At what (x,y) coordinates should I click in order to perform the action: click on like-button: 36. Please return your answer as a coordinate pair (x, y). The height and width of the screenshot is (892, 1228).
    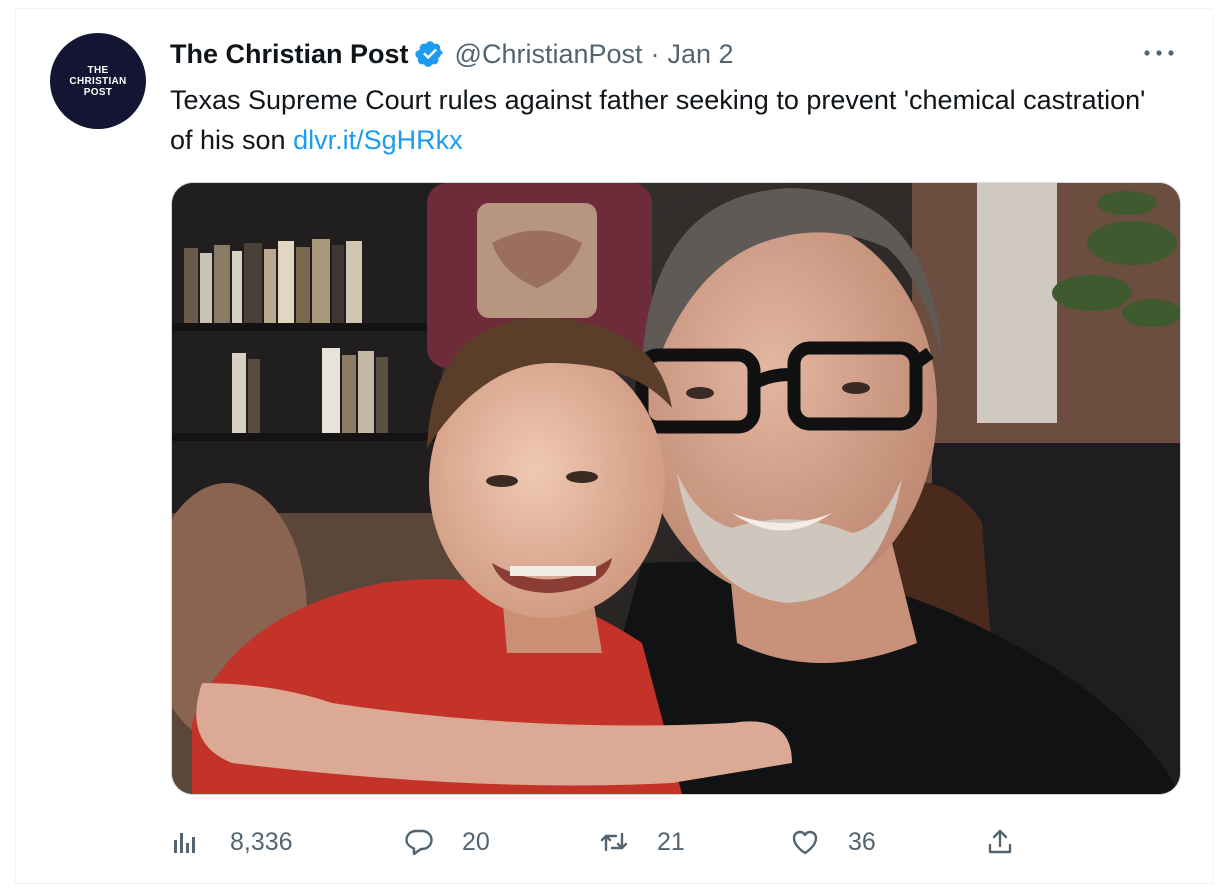
    Looking at the image, I should click on (833, 842).